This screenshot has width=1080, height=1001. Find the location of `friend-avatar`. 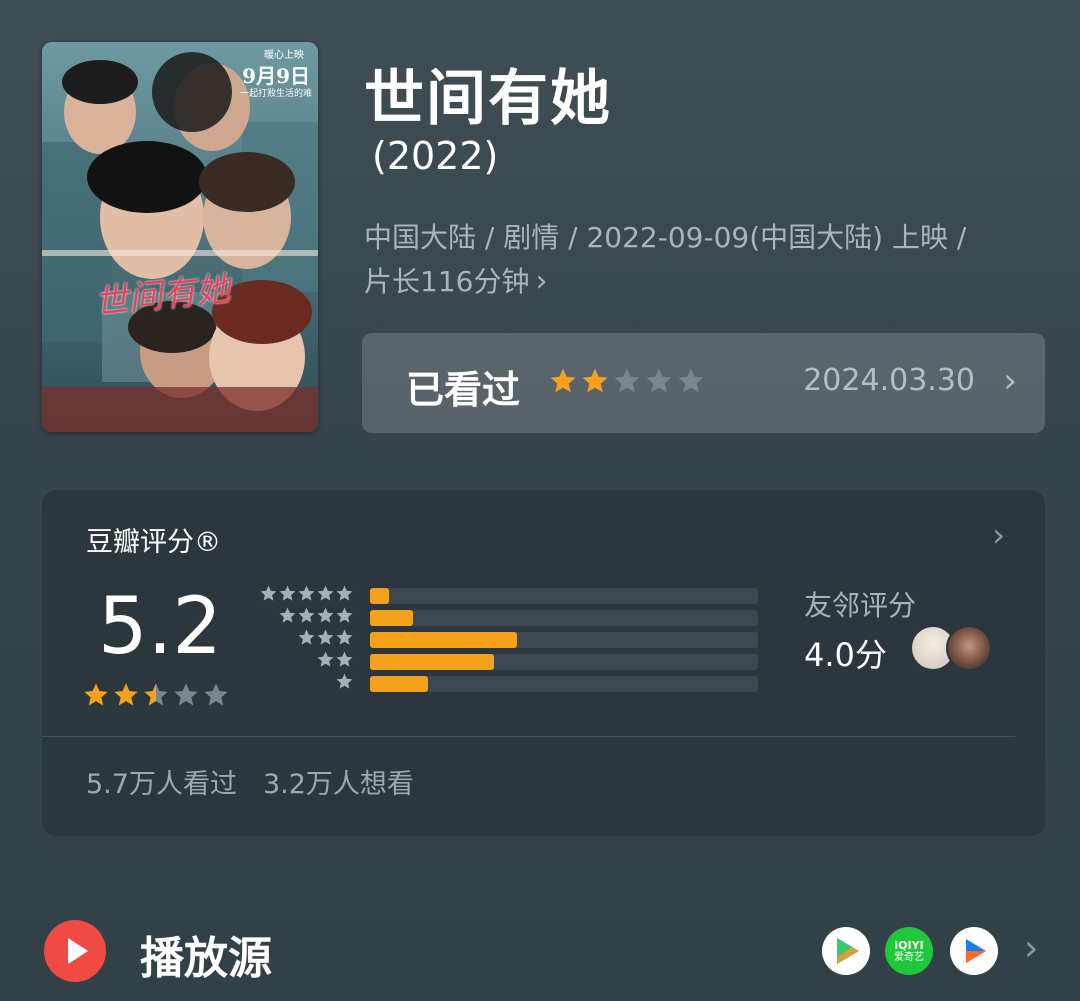

friend-avatar is located at coordinates (969, 648).